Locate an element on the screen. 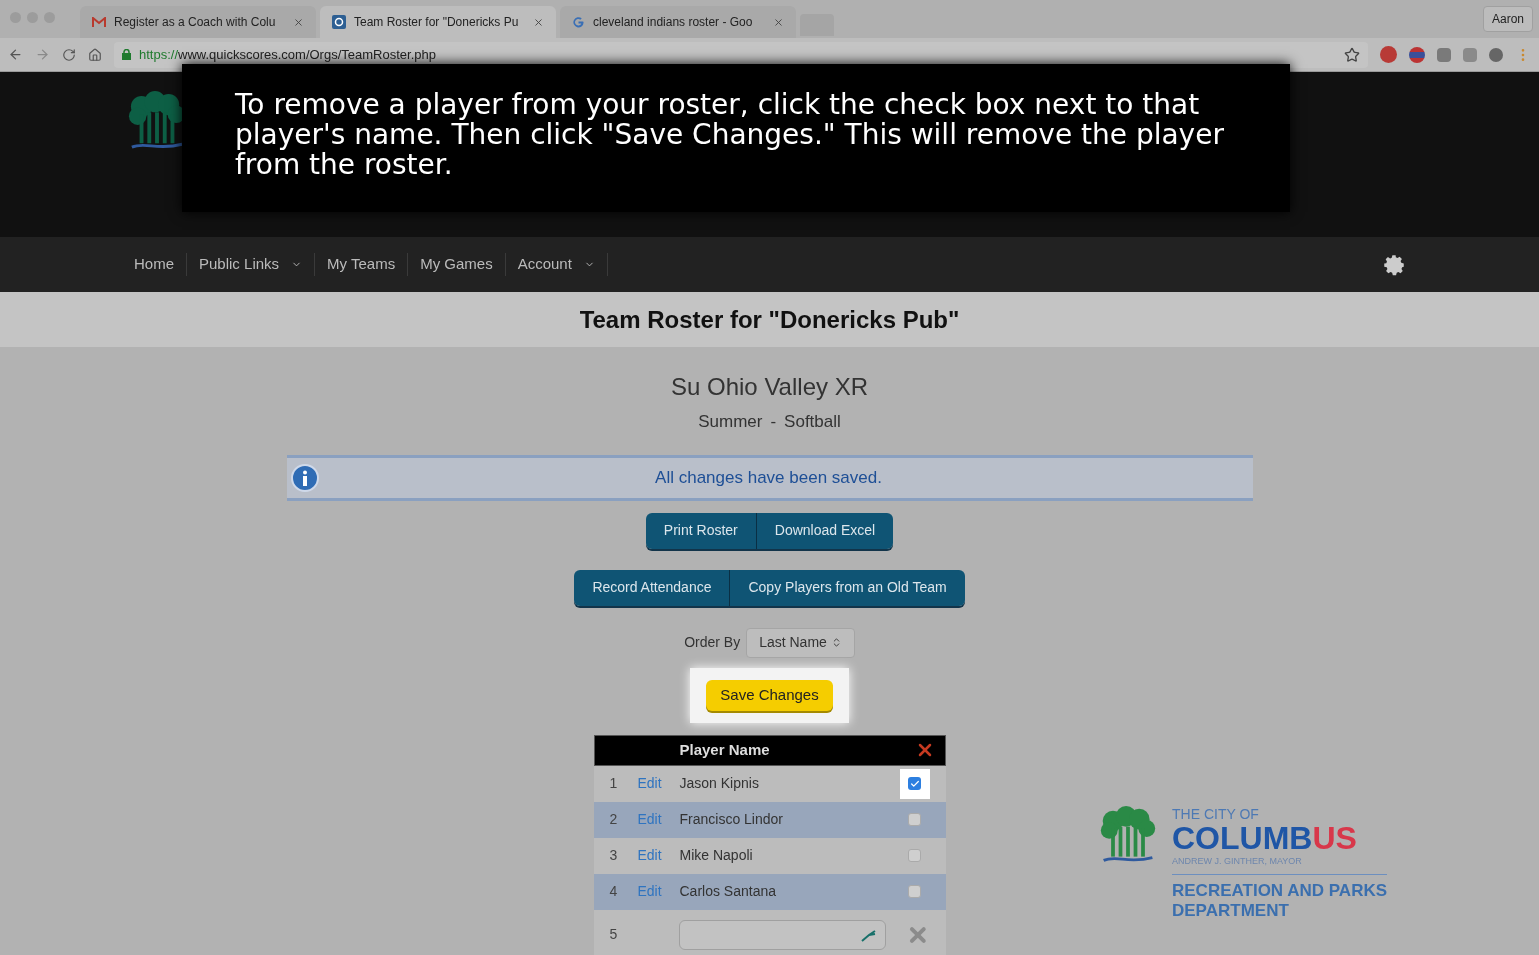 This screenshot has width=1539, height=955. logo-mayor: ANDREW J. GINTHER, MAYOR is located at coordinates (1280, 864).